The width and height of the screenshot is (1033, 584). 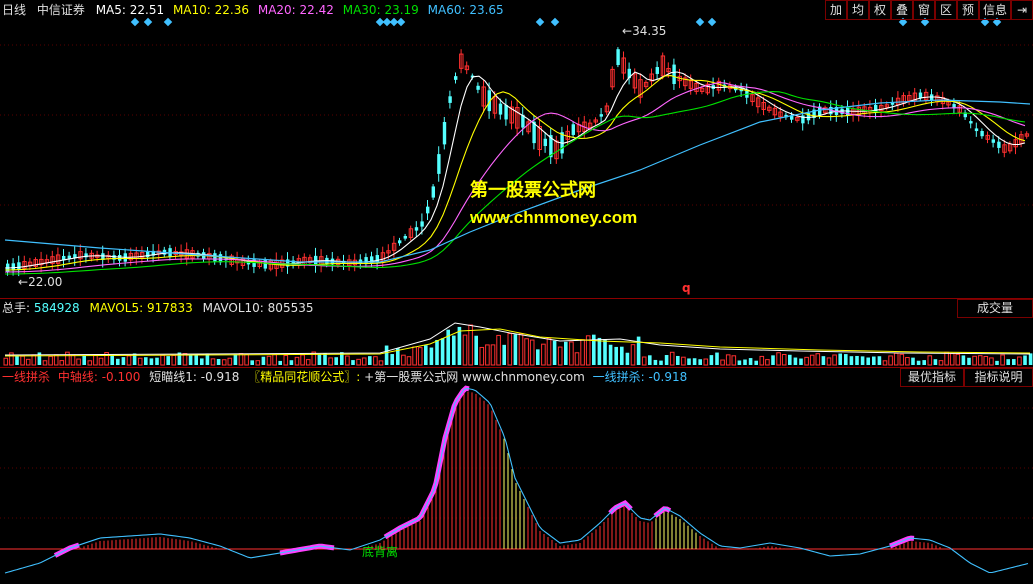 What do you see at coordinates (998, 377) in the screenshot?
I see `indicator-help-button: 指标说明` at bounding box center [998, 377].